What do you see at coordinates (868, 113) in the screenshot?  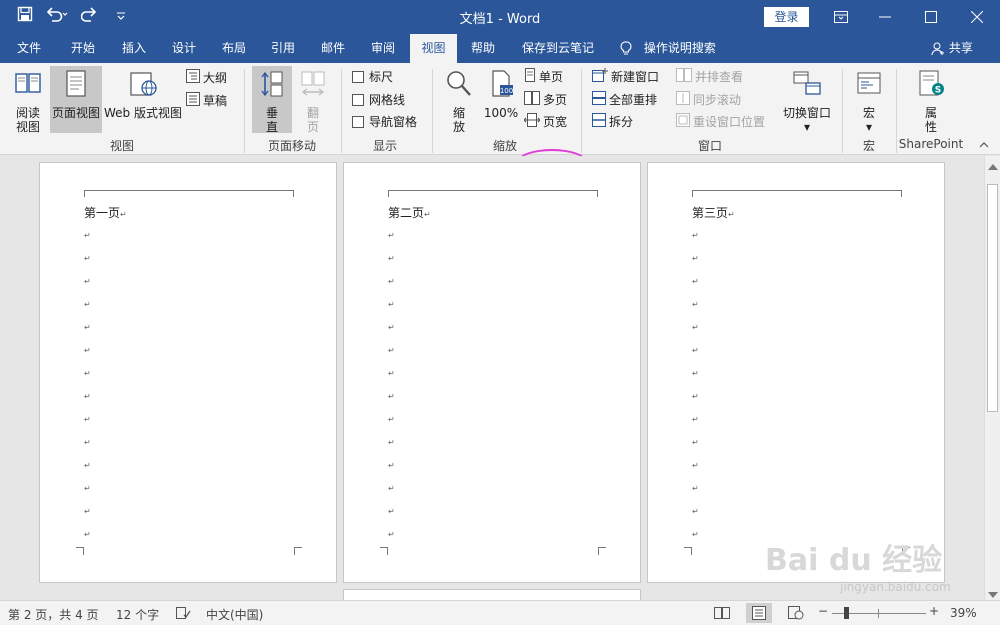 I see `macros-label: 宏` at bounding box center [868, 113].